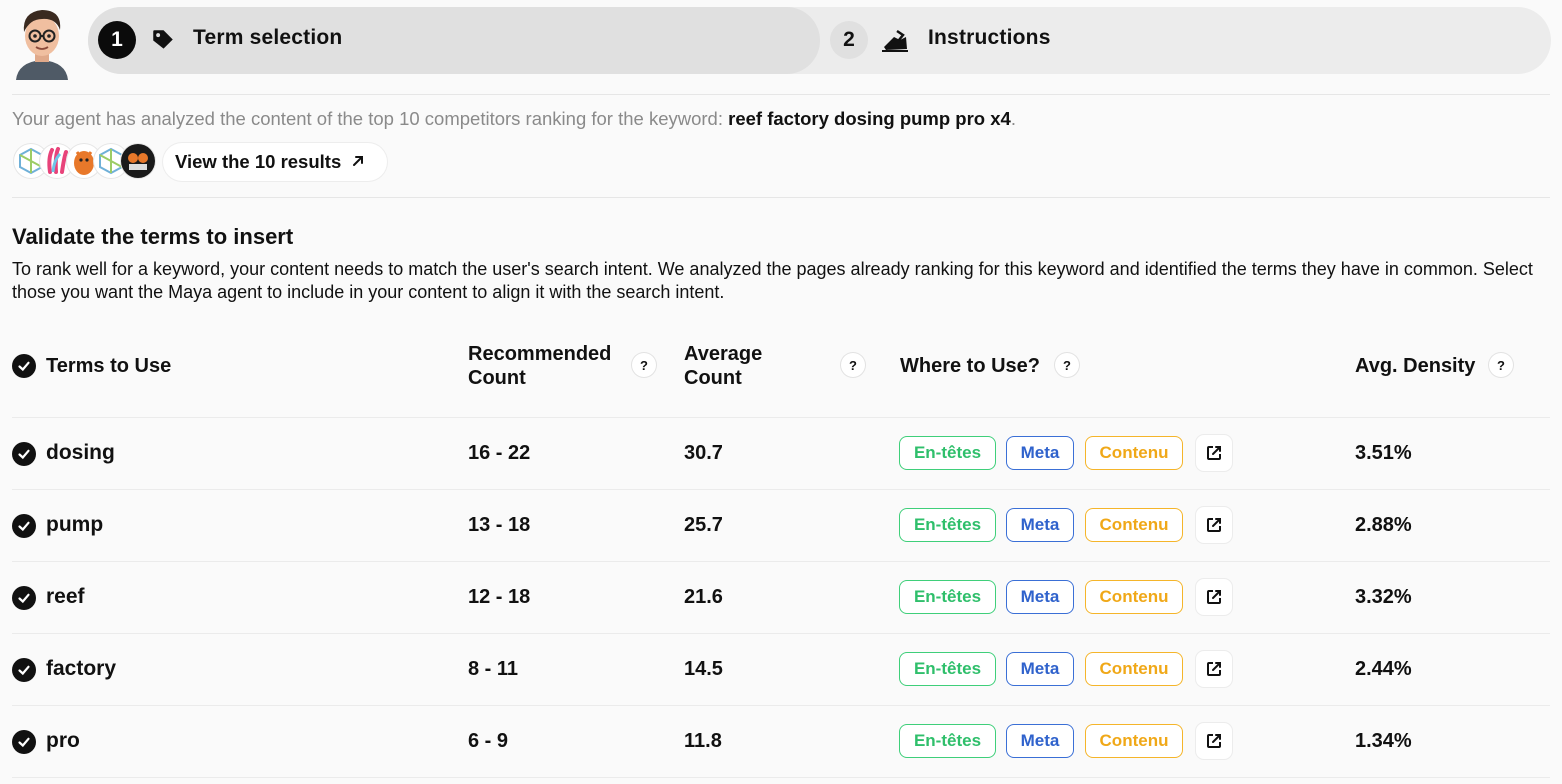 This screenshot has width=1562, height=784. What do you see at coordinates (970, 366) in the screenshot?
I see `header-where-to-use: Where to Use?` at bounding box center [970, 366].